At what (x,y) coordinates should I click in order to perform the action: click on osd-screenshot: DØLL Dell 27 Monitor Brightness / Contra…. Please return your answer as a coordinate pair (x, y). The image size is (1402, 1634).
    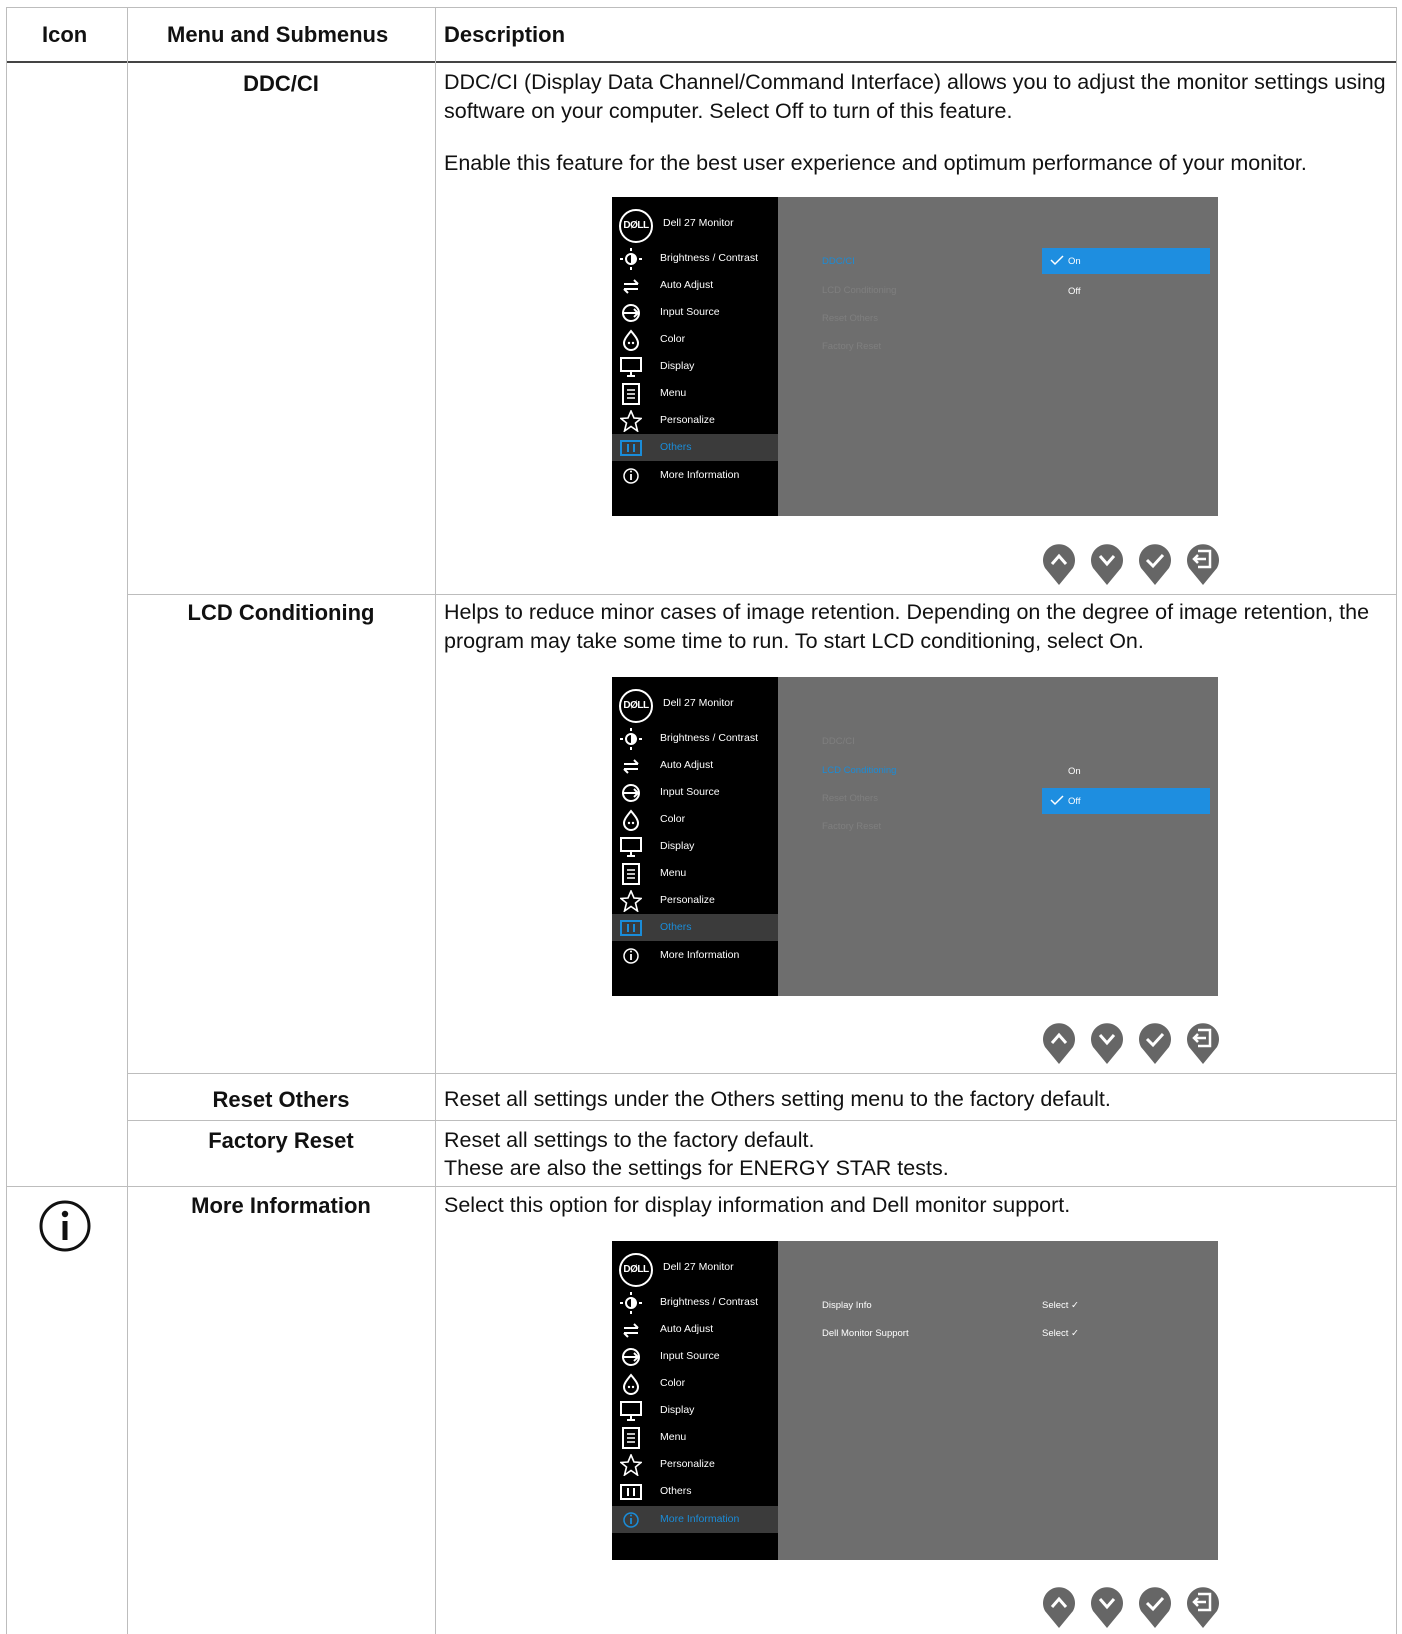
    Looking at the image, I should click on (915, 356).